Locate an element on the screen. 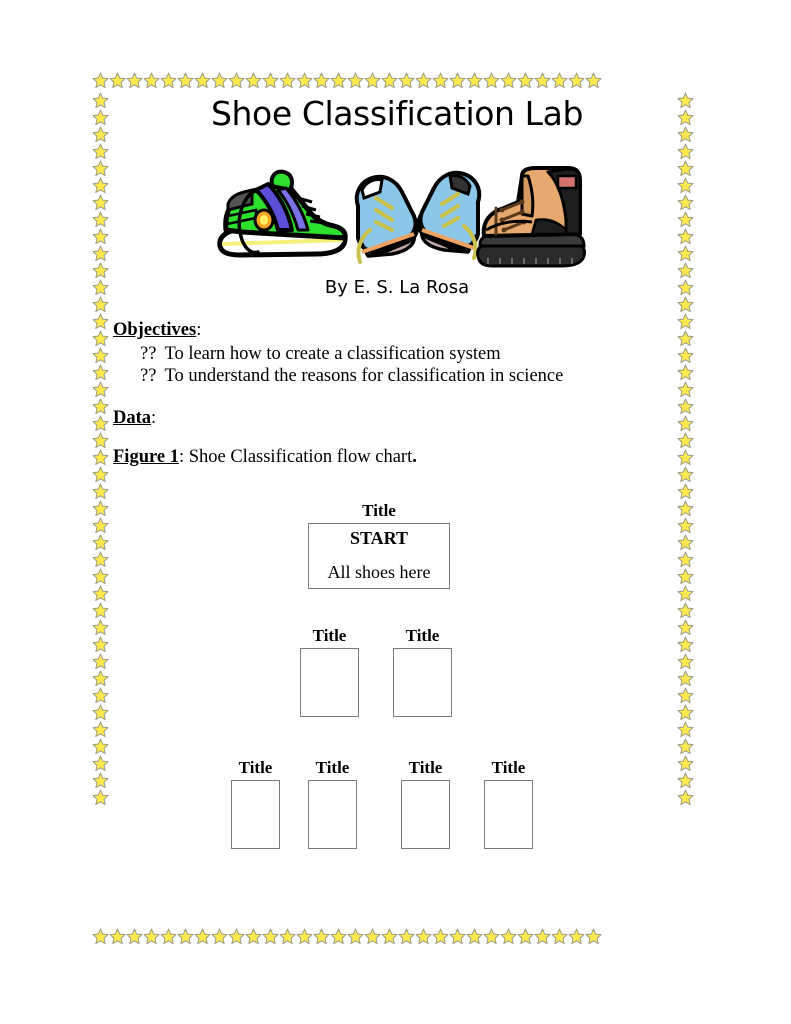 The height and width of the screenshot is (1024, 791). star-border-left is located at coordinates (100, 449).